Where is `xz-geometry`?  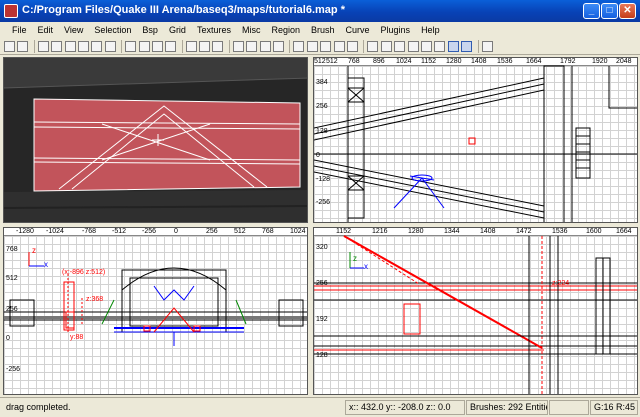 xz-geometry is located at coordinates (155, 299).